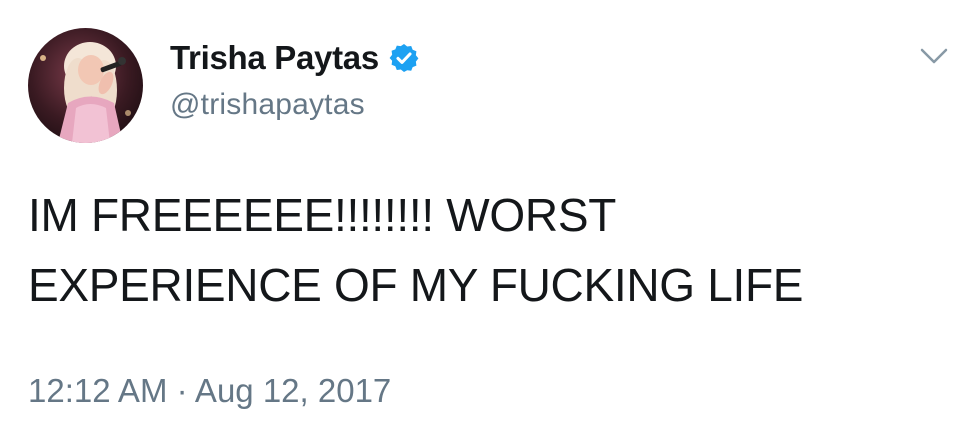 This screenshot has width=975, height=448. I want to click on avatar-photo, so click(85, 85).